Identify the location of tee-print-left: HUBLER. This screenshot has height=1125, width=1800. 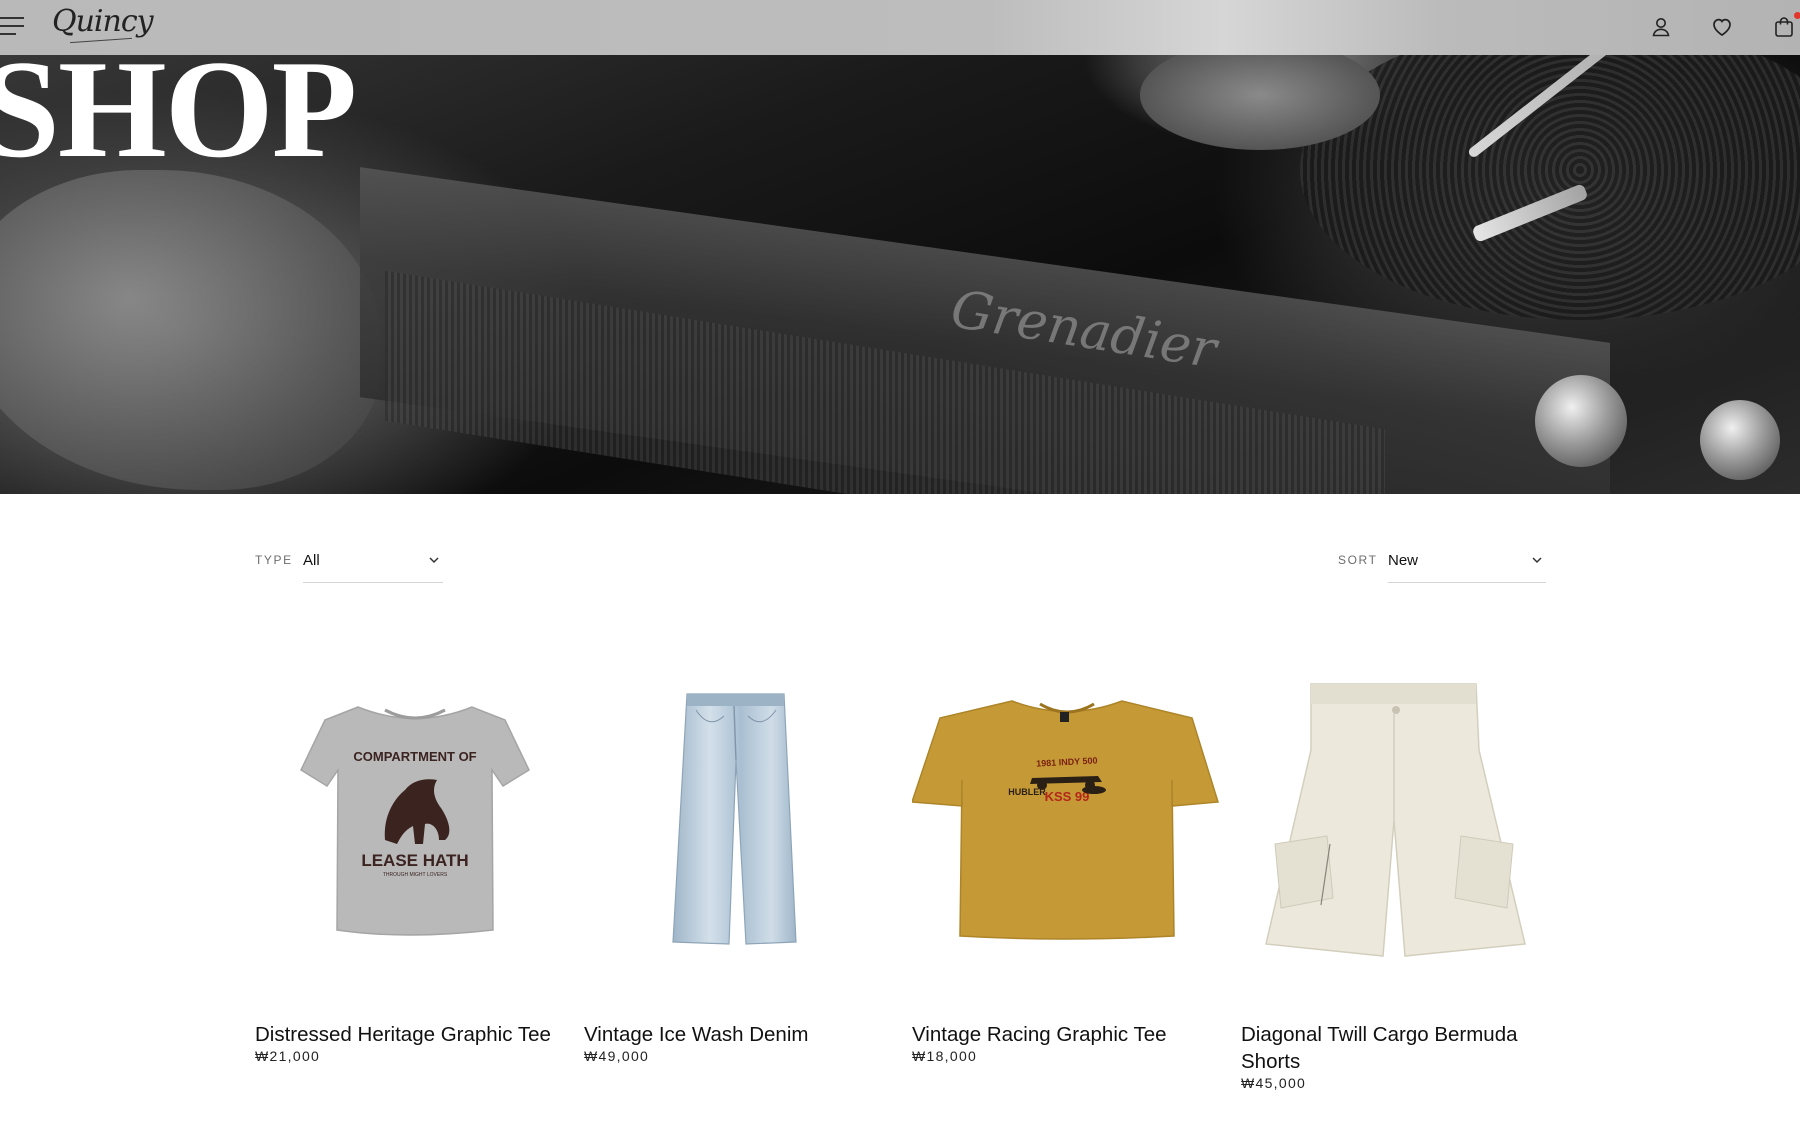
(1027, 792).